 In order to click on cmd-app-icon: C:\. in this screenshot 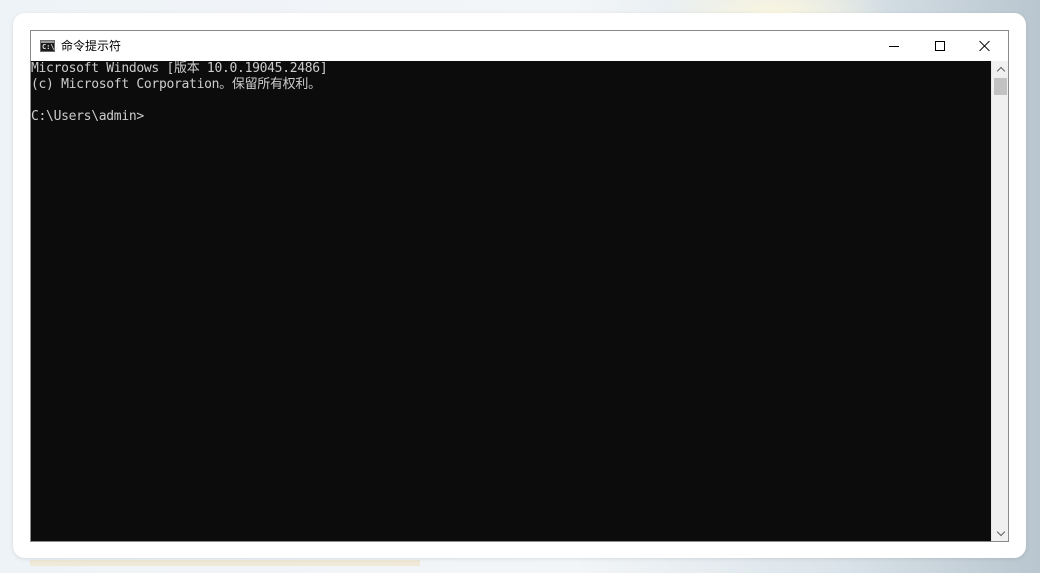, I will do `click(49, 46)`.